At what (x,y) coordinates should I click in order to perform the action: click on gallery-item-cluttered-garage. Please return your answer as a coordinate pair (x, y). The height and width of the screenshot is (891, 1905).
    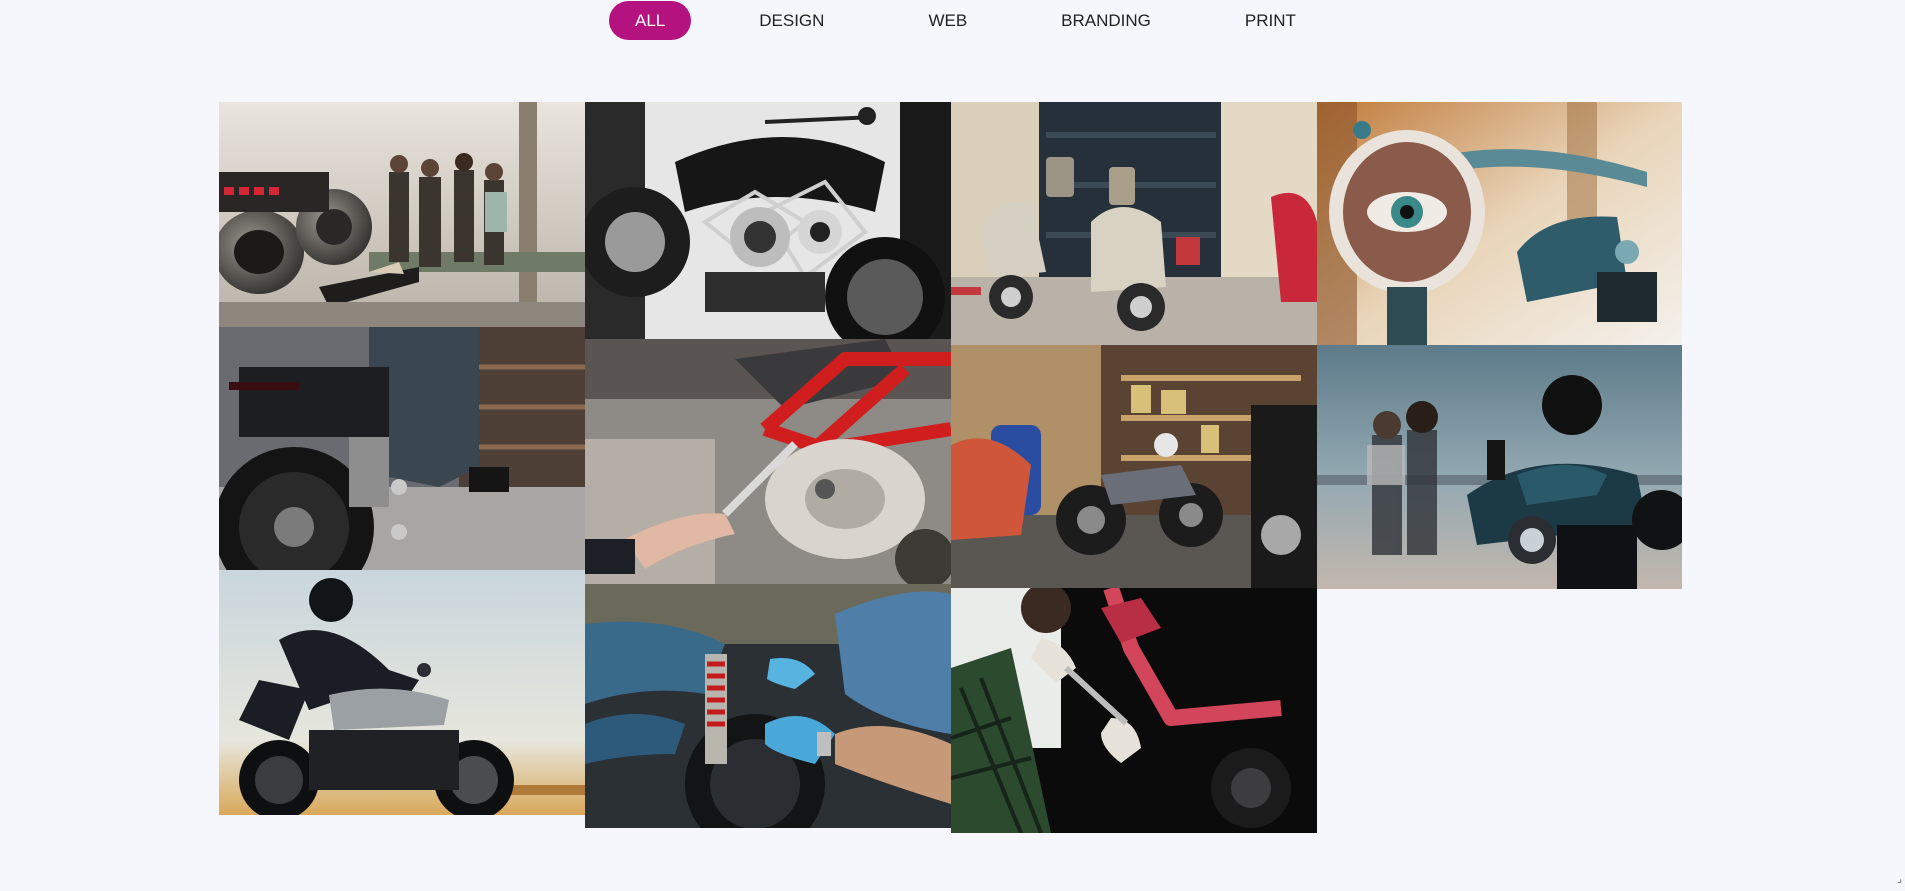
    Looking at the image, I should click on (1134, 466).